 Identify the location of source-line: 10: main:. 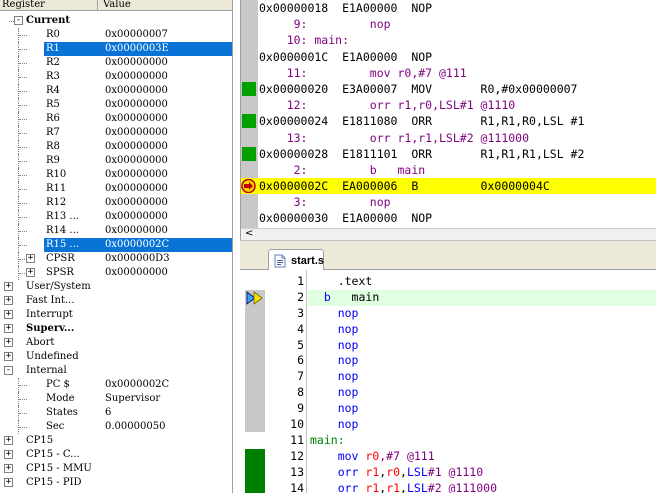
(448, 40).